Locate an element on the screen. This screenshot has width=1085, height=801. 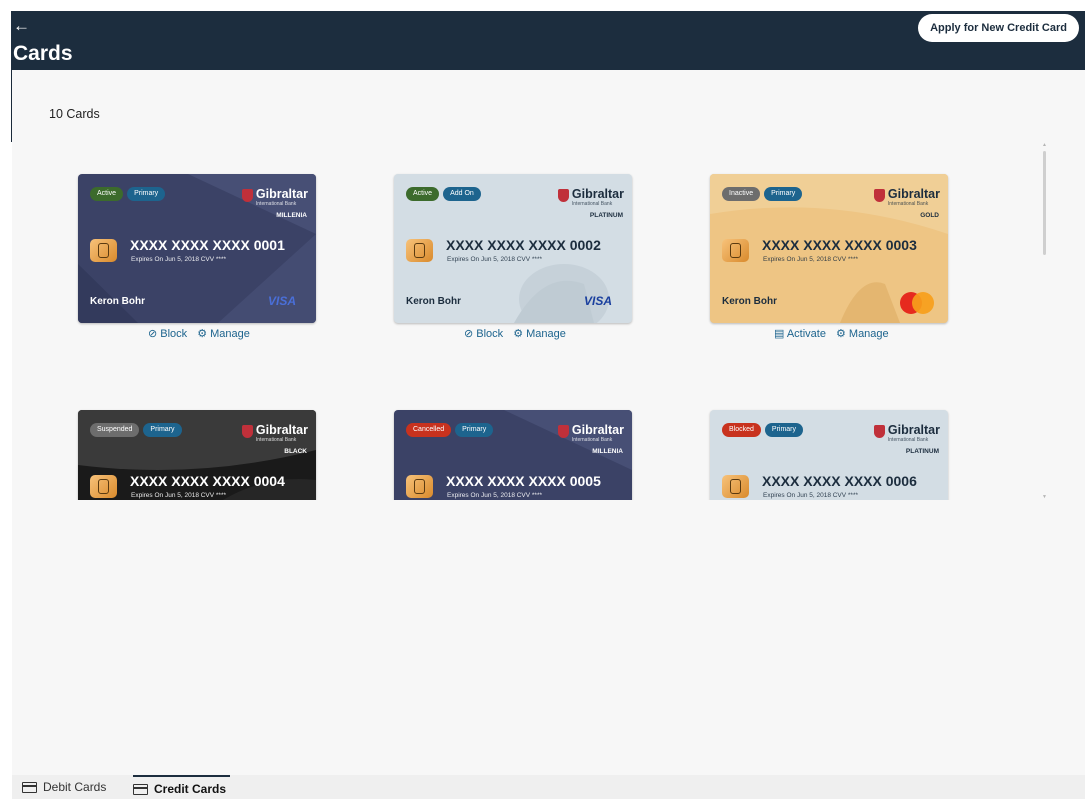
activate-button: ▤ Activate is located at coordinates (800, 333).